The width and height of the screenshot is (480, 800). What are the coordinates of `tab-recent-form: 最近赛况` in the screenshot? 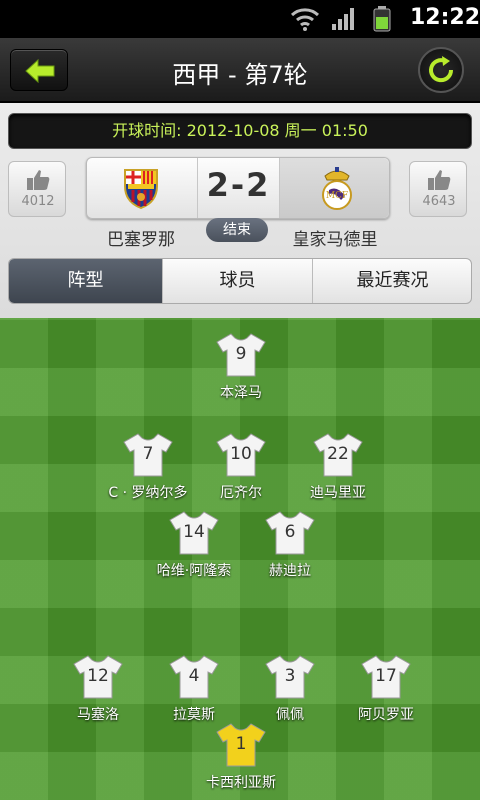 It's located at (391, 281).